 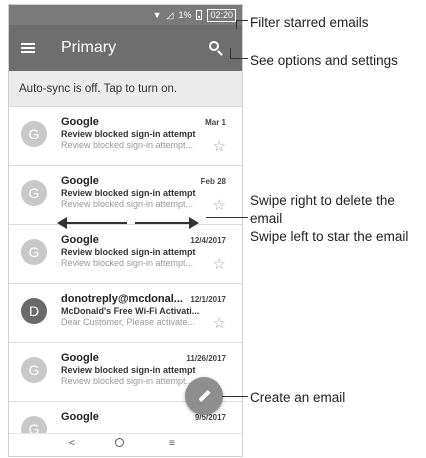 I want to click on email-date: Feb 28, so click(x=213, y=181).